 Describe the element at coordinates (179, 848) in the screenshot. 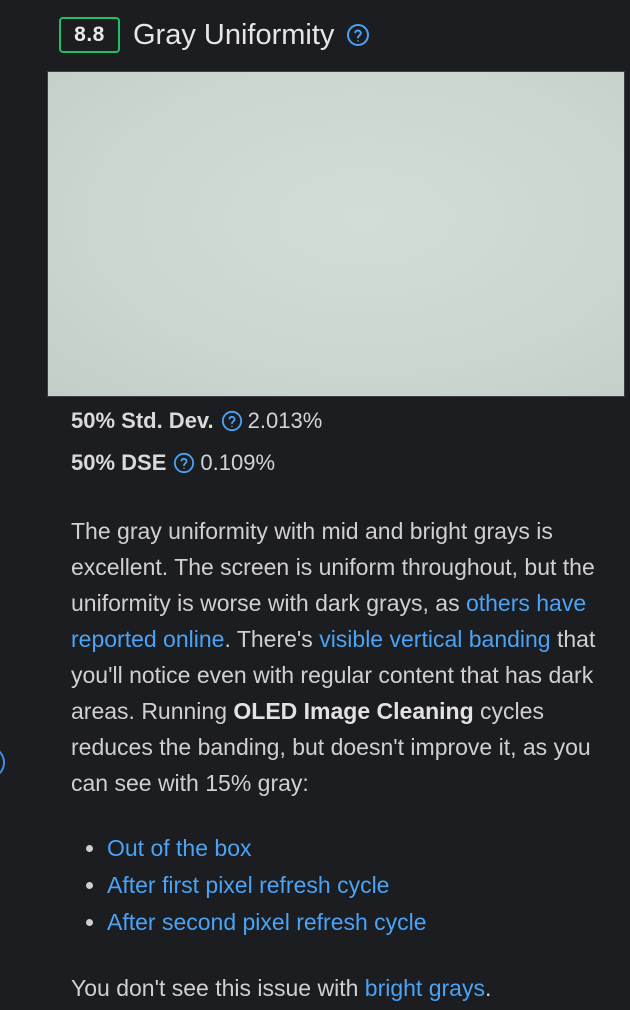

I see `link-out-of-the-box: Out of the box` at that location.